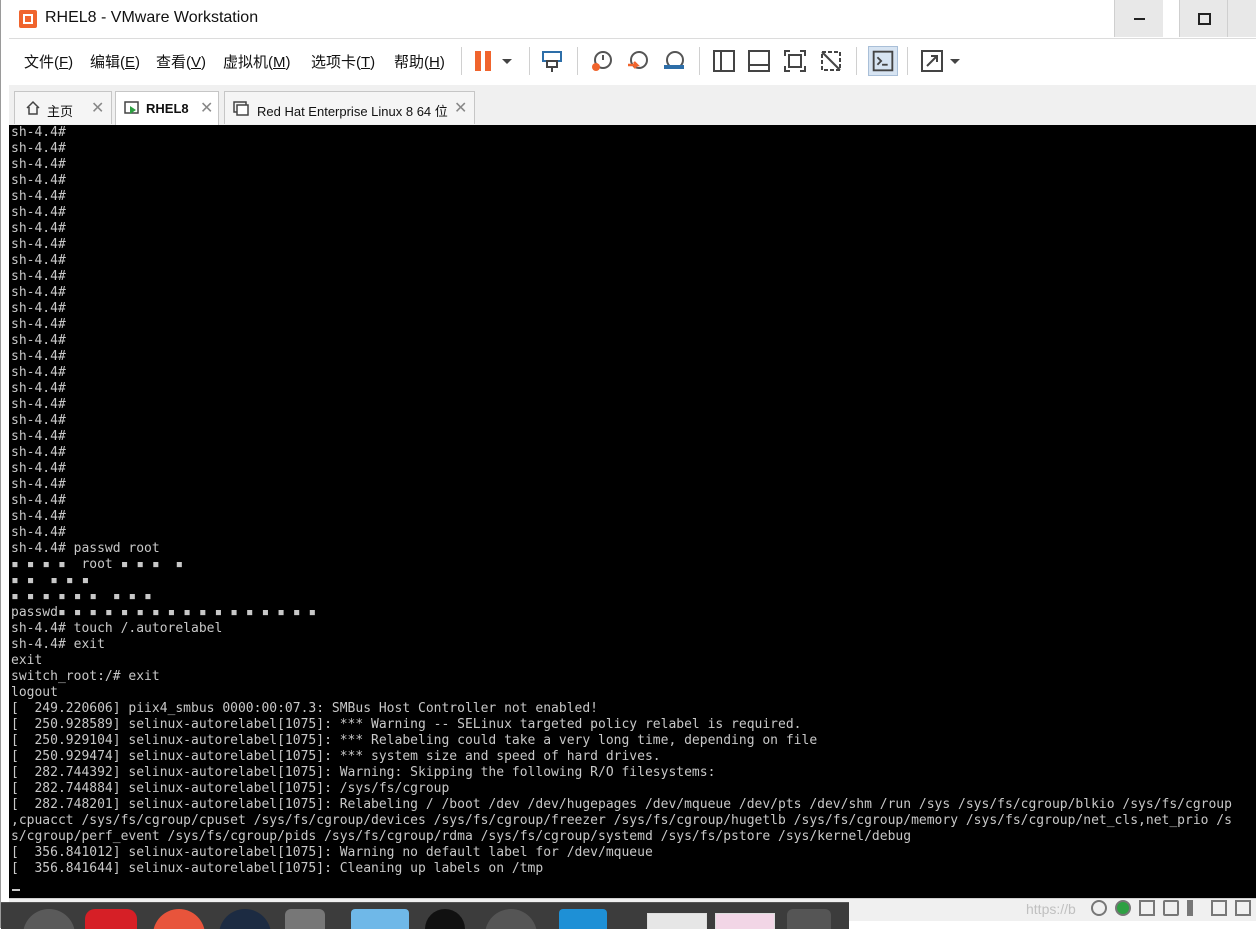 Image resolution: width=1256 pixels, height=929 pixels. Describe the element at coordinates (380, 919) in the screenshot. I see `folder-icon` at that location.